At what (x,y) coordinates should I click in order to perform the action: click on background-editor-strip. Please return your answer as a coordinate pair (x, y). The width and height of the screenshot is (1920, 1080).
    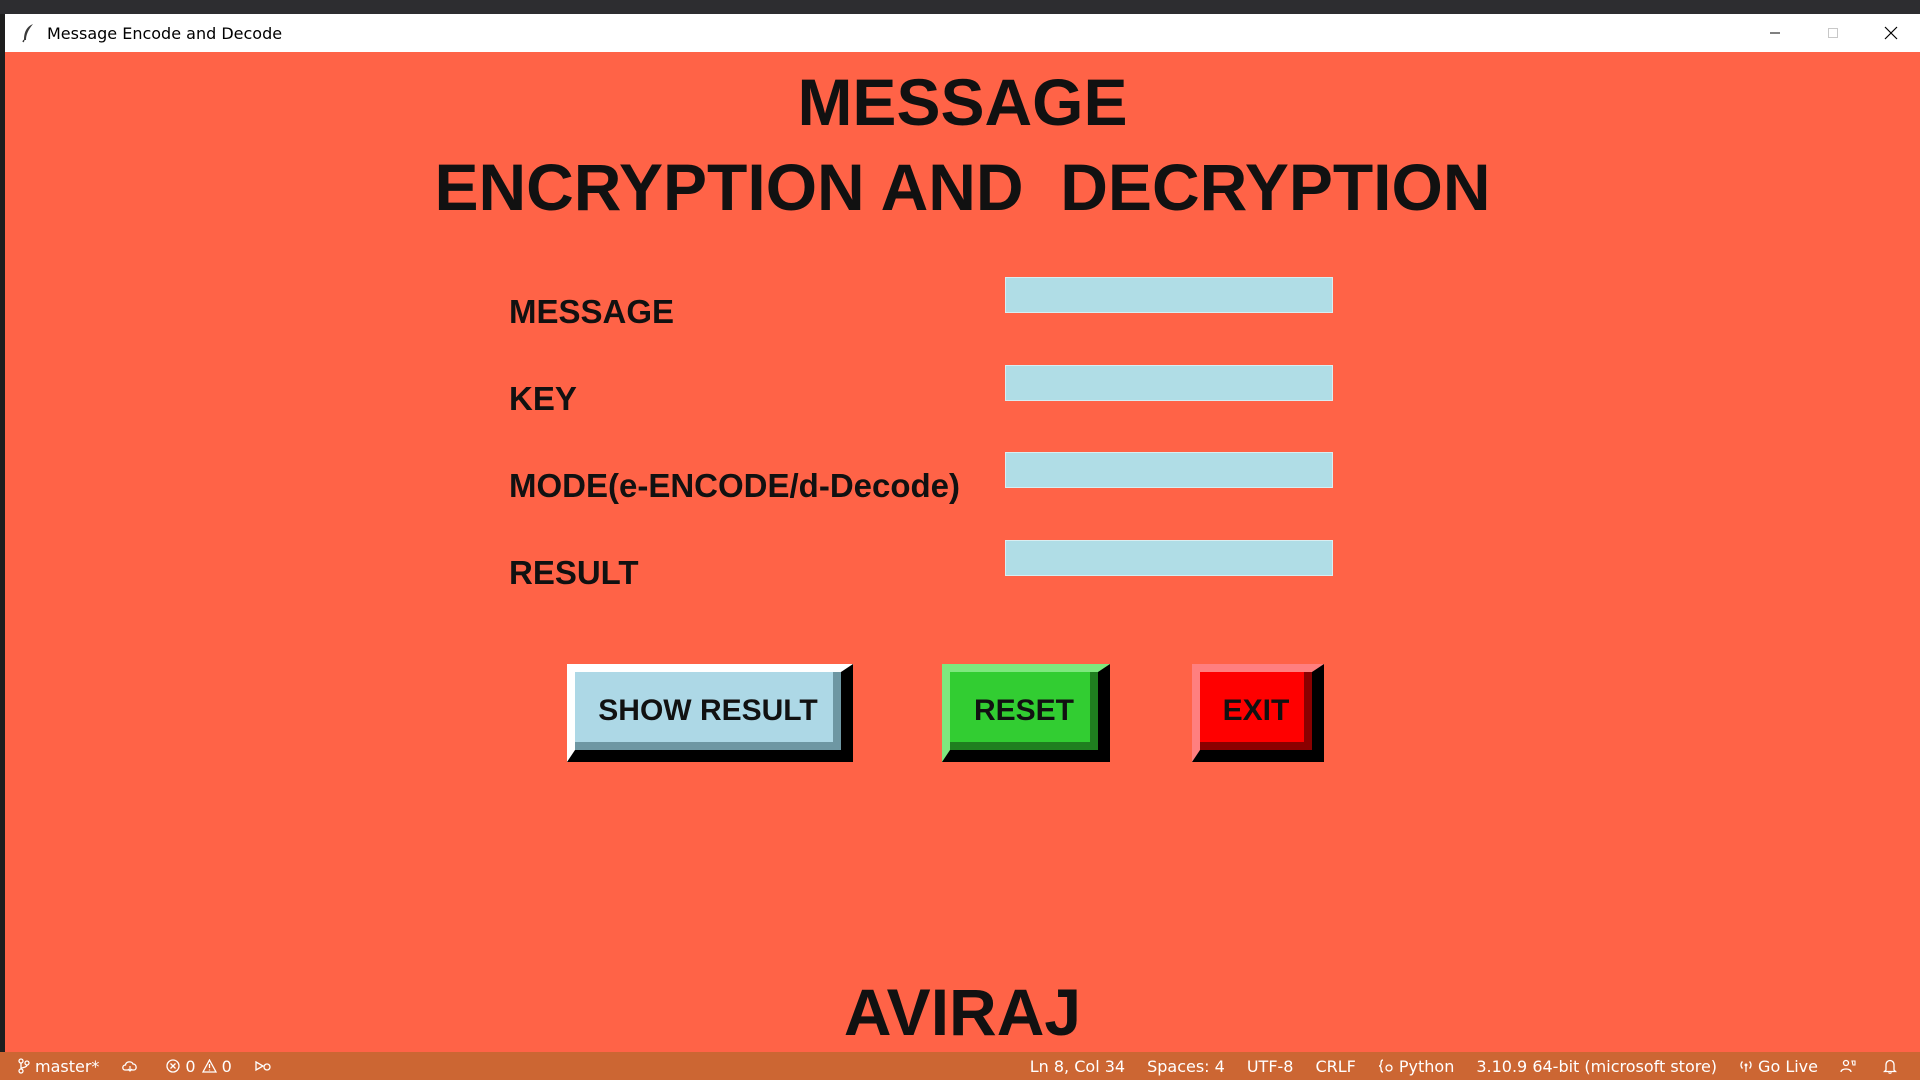
    Looking at the image, I should click on (960, 7).